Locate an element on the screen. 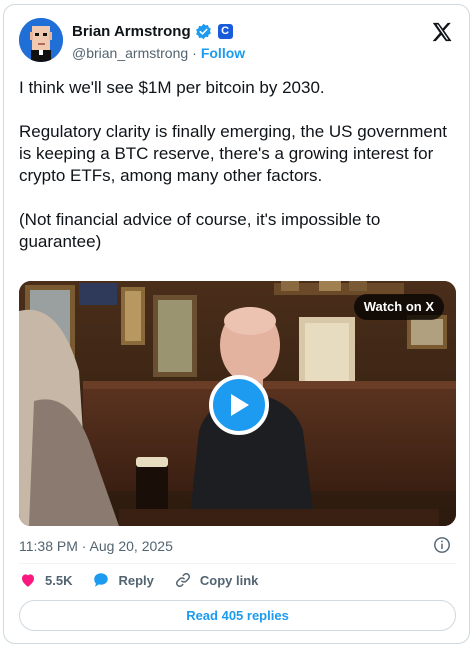 The height and width of the screenshot is (653, 476). reply-label: Reply is located at coordinates (136, 580).